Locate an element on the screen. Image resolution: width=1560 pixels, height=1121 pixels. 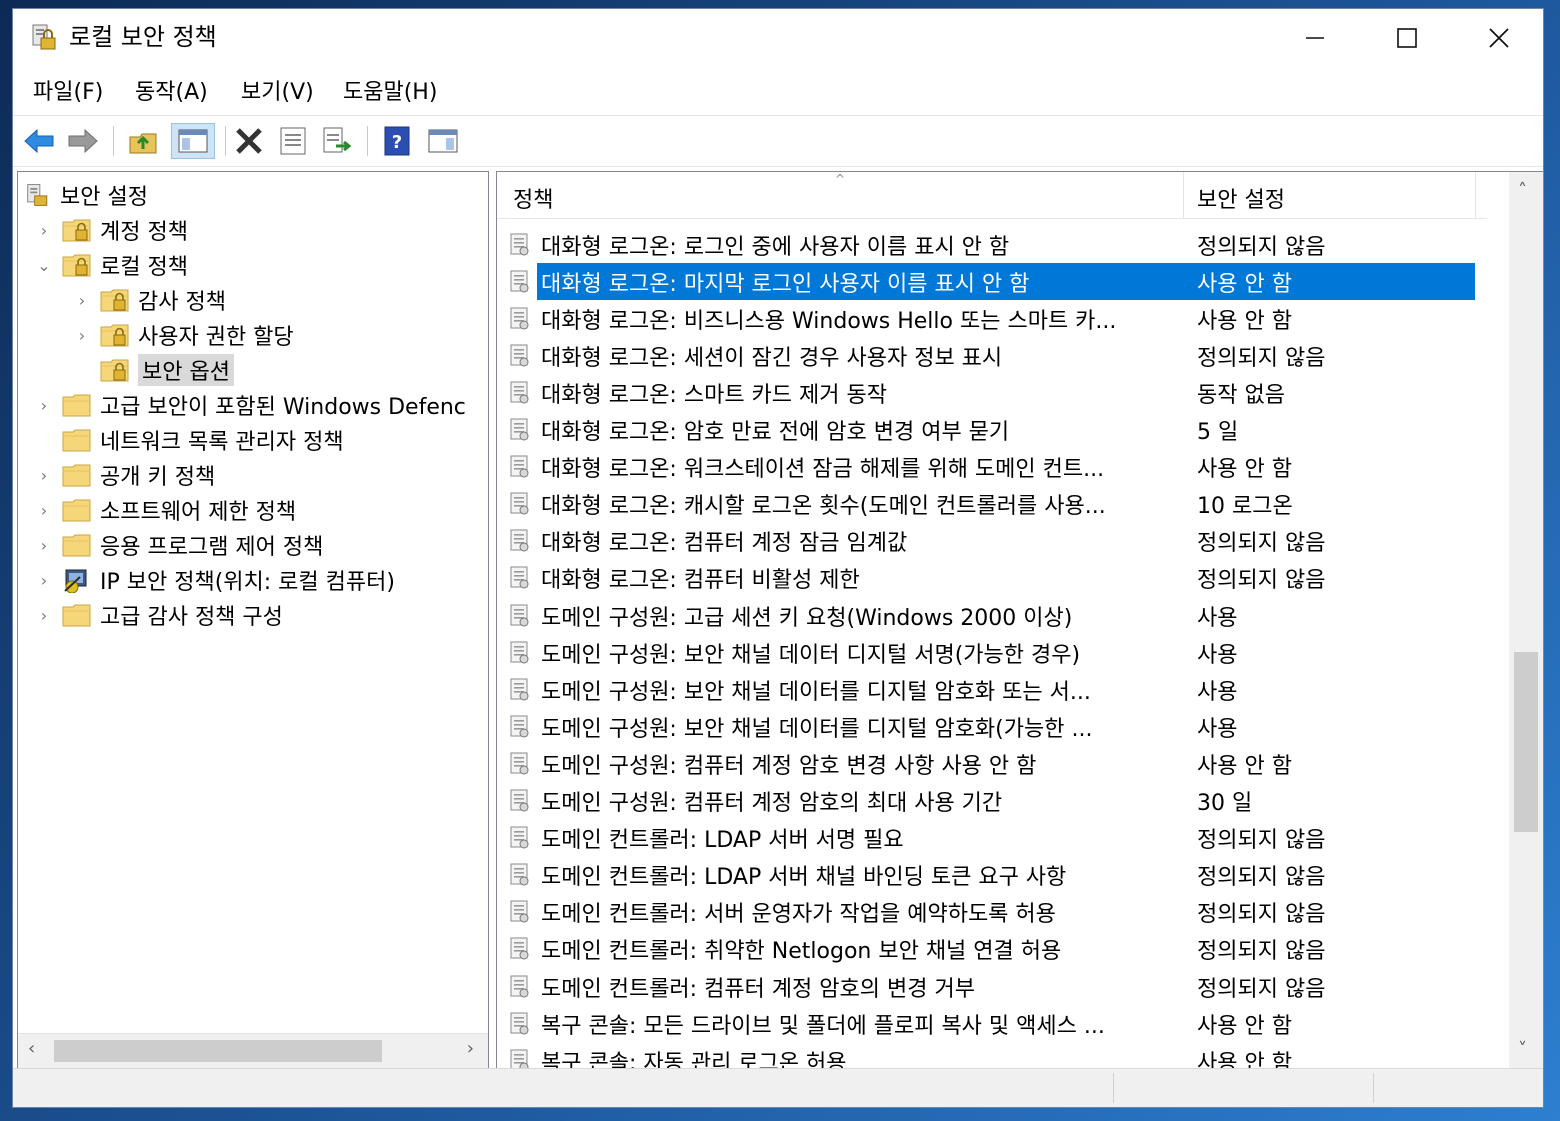
scroll-up-icon: ˄ is located at coordinates (1522, 190).